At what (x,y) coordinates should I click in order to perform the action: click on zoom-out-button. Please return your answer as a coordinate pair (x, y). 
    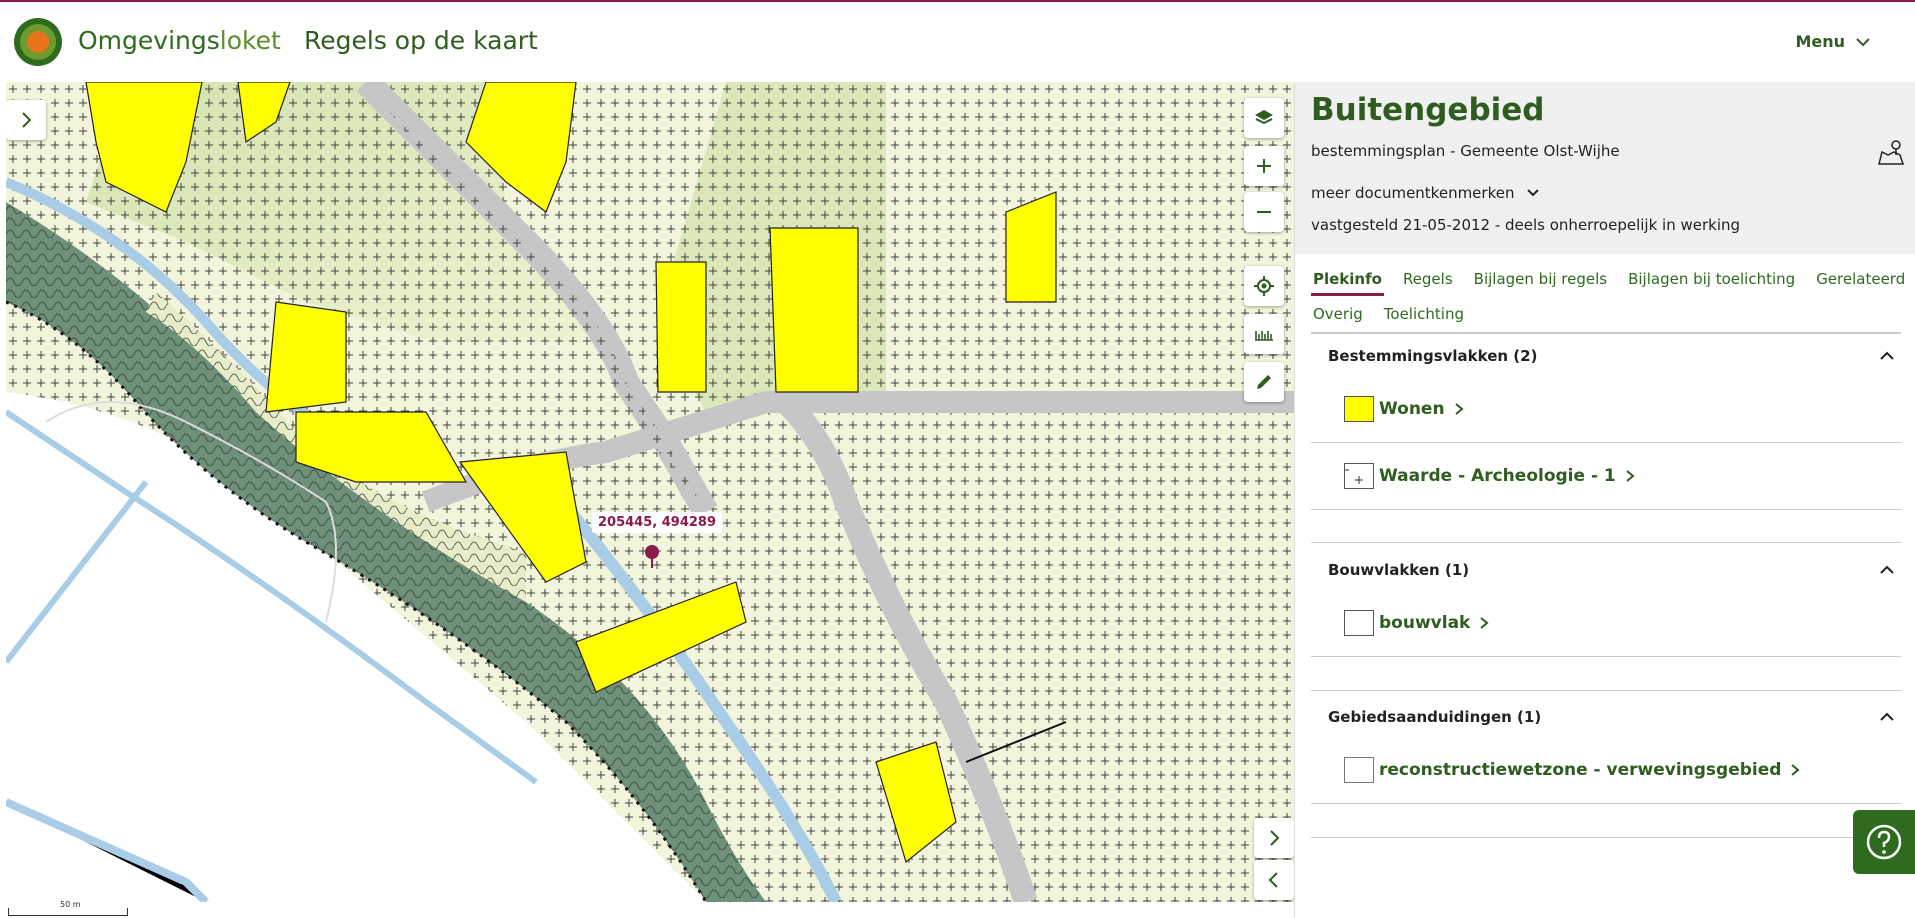
    Looking at the image, I should click on (1264, 212).